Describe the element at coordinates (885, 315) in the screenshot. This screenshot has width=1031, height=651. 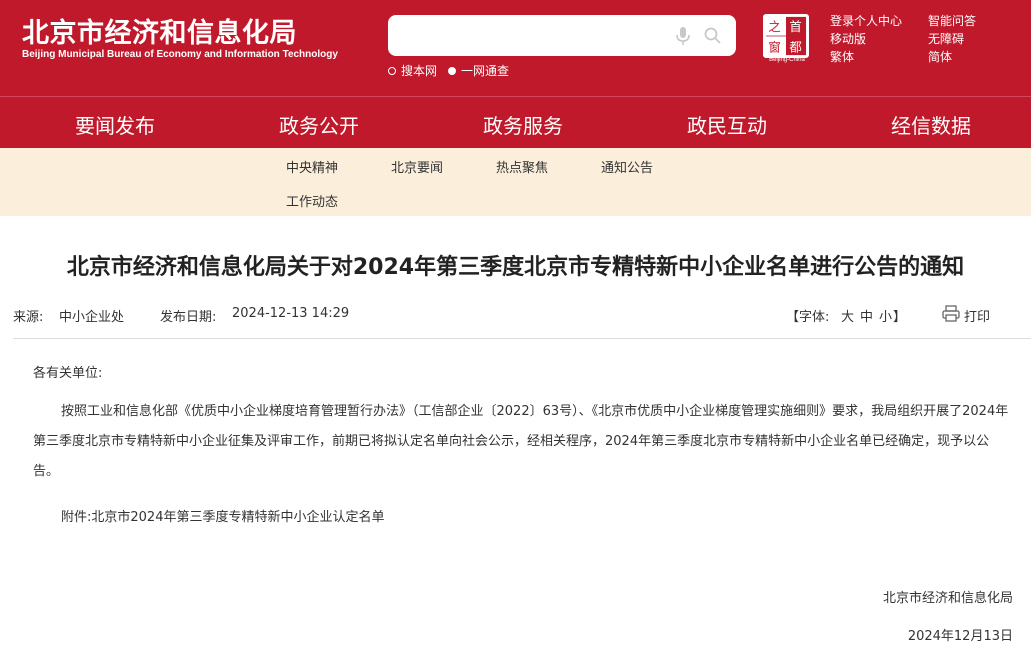
I see `font-size-small-button: 小` at that location.